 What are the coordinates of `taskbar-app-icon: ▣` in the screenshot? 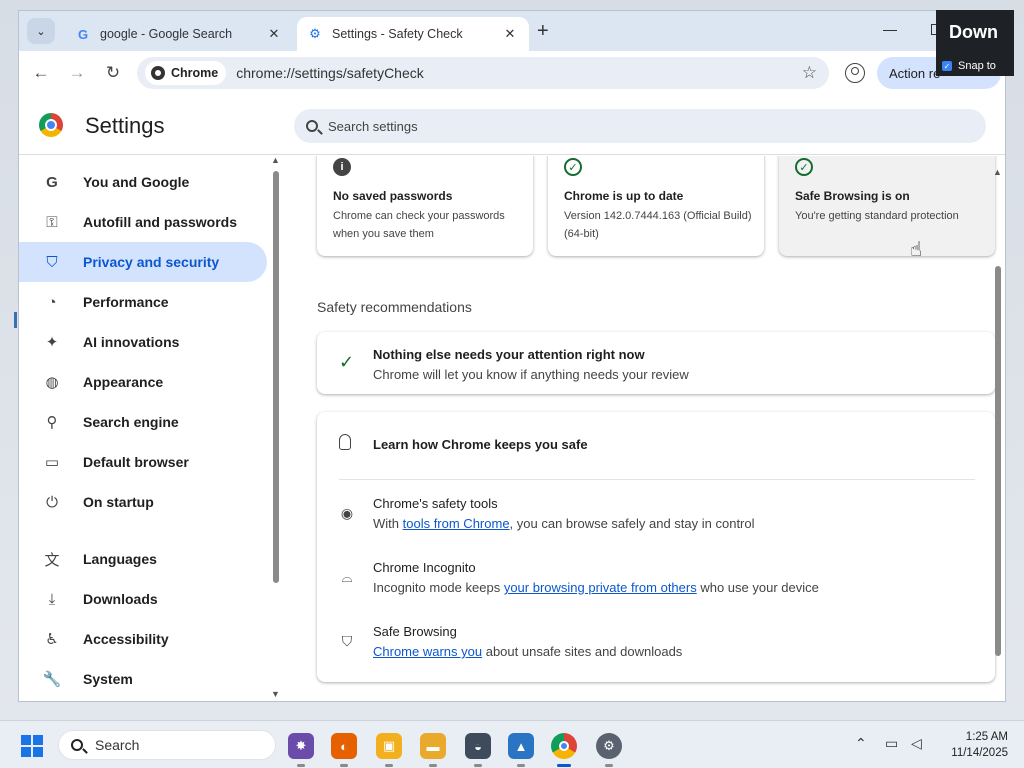 It's located at (389, 750).